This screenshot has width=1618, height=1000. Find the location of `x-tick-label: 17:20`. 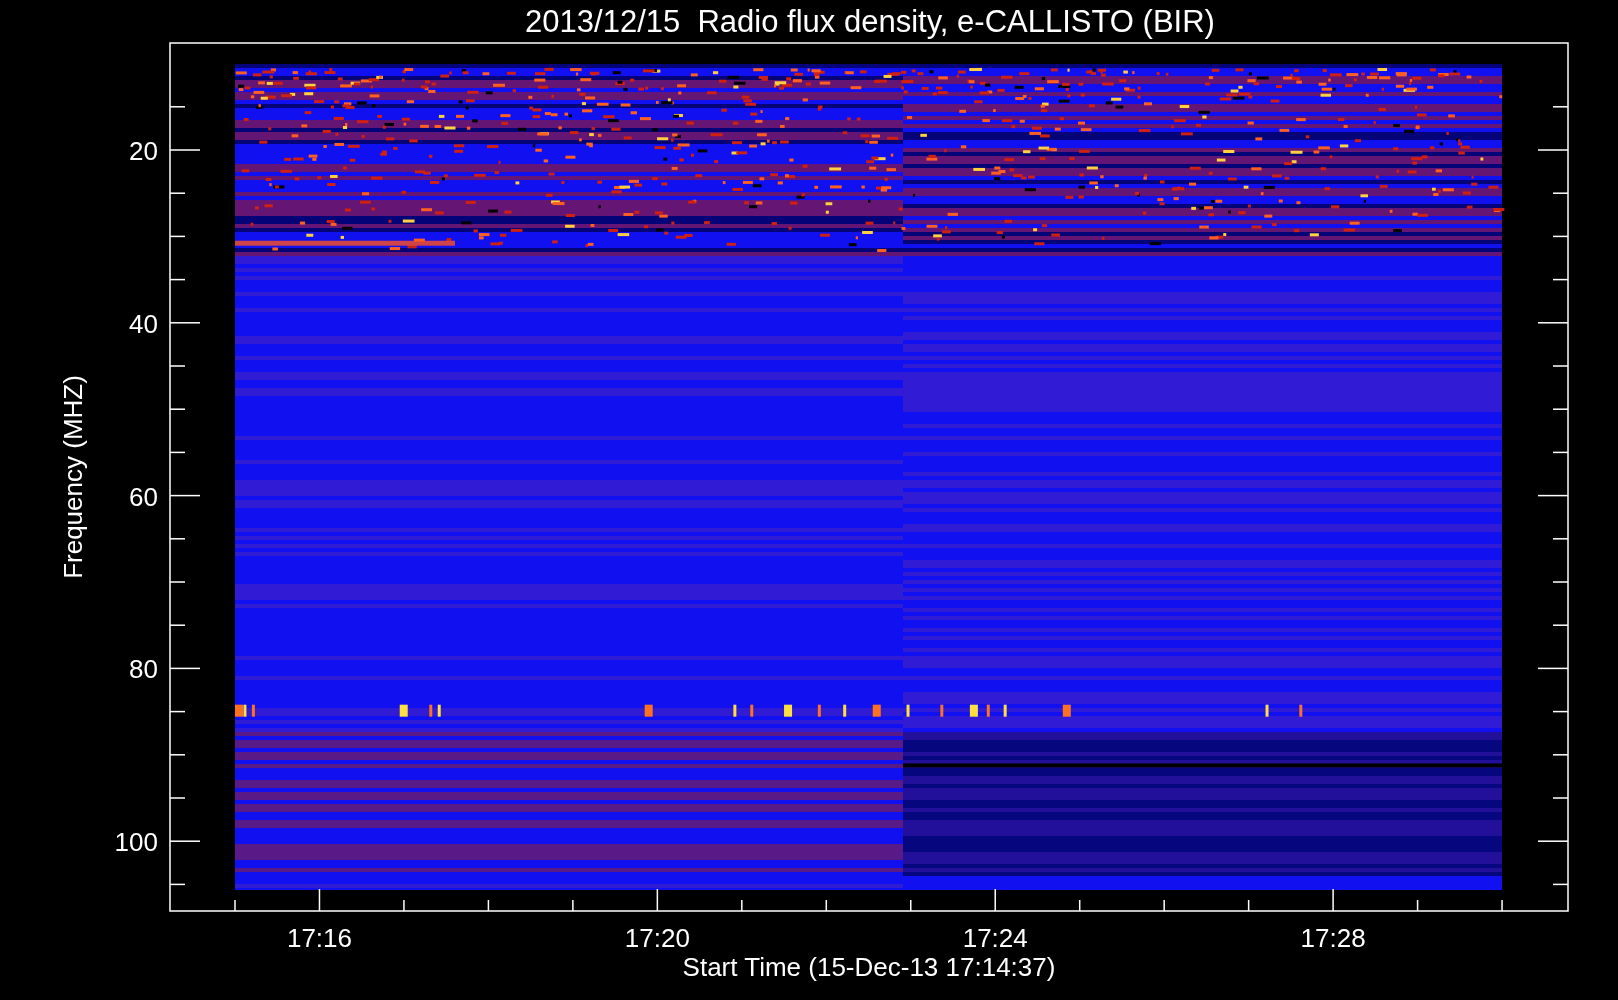

x-tick-label: 17:20 is located at coordinates (657, 938).